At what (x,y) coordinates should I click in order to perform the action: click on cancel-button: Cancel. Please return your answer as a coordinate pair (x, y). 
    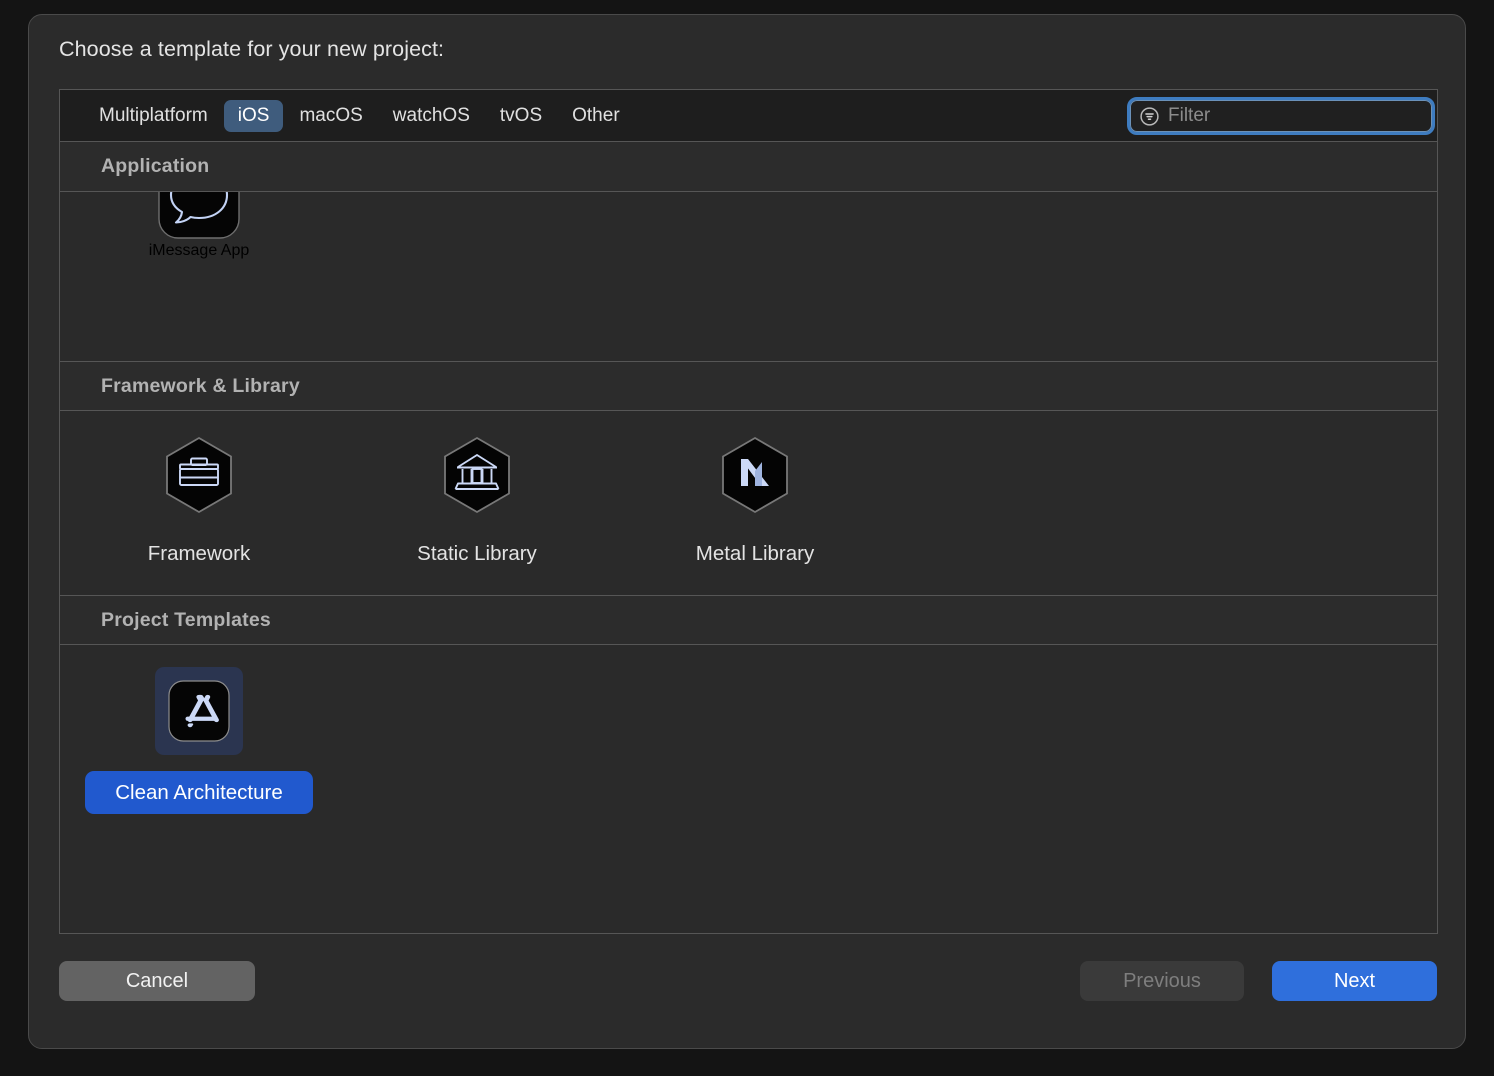
    Looking at the image, I should click on (157, 981).